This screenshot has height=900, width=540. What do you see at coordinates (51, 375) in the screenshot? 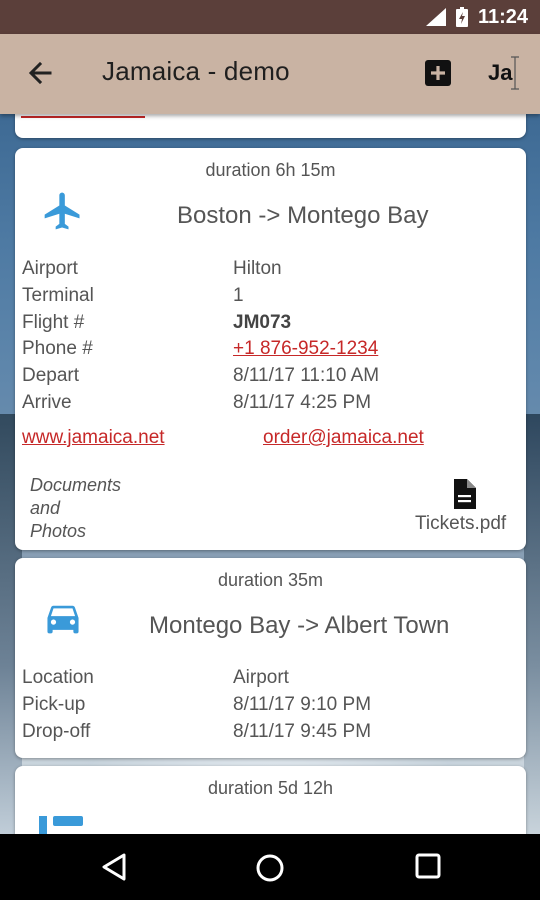
I see `row-label: Depart` at bounding box center [51, 375].